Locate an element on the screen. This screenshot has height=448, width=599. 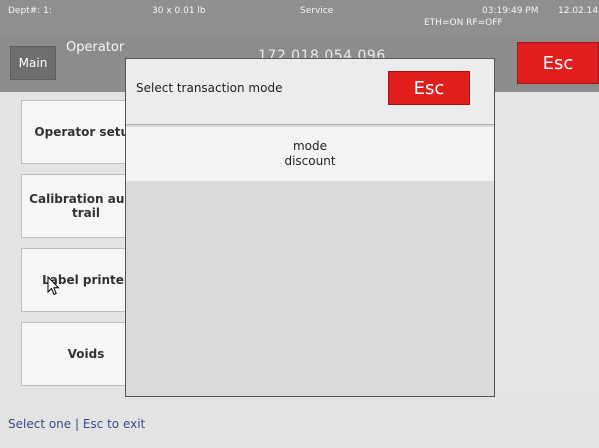
dialog-title: Select transaction mode is located at coordinates (209, 88).